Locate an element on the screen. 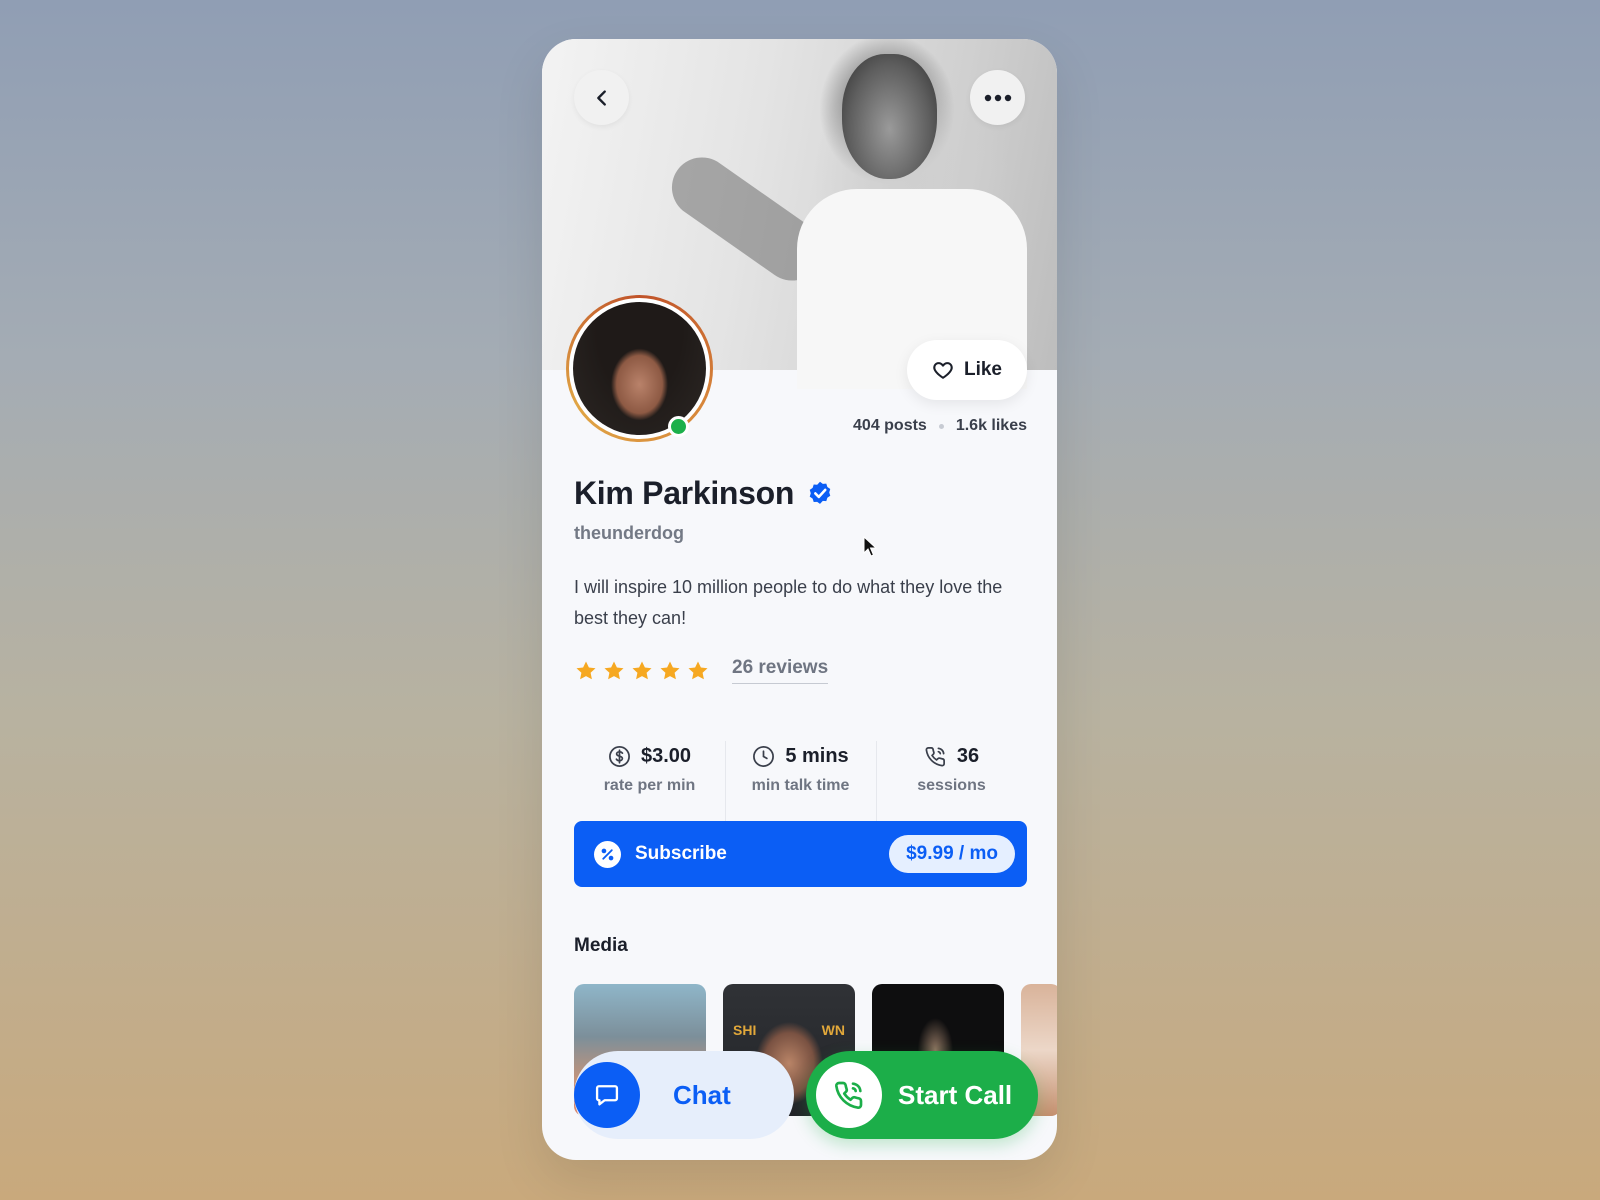 The height and width of the screenshot is (1200, 1600). avatar is located at coordinates (639, 368).